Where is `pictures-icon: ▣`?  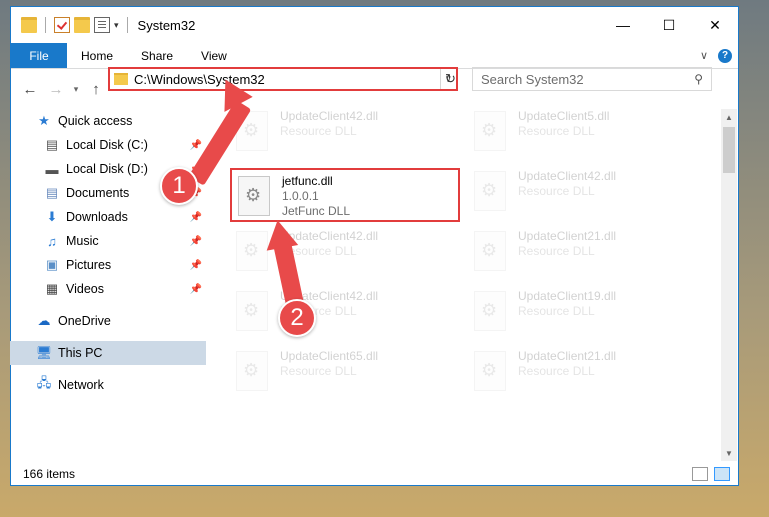 pictures-icon: ▣ is located at coordinates (52, 264).